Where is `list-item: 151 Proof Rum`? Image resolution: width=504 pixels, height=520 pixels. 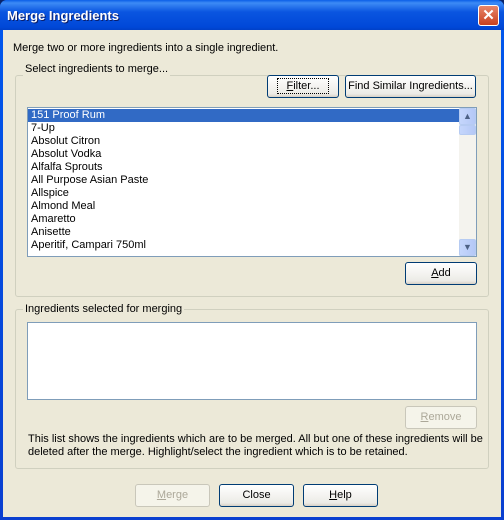 list-item: 151 Proof Rum is located at coordinates (252, 115).